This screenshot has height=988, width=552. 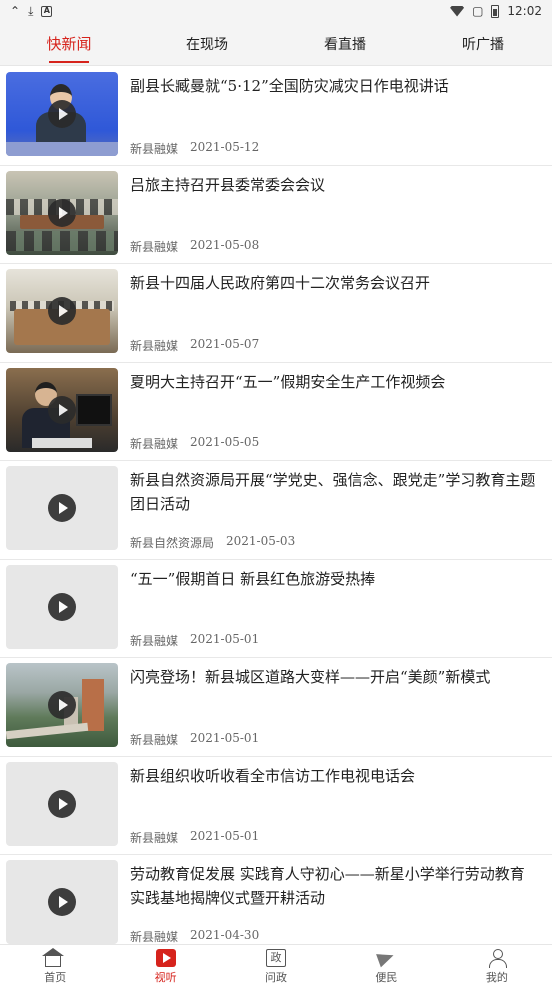 What do you see at coordinates (15, 11) in the screenshot?
I see `app-icon: ⌃` at bounding box center [15, 11].